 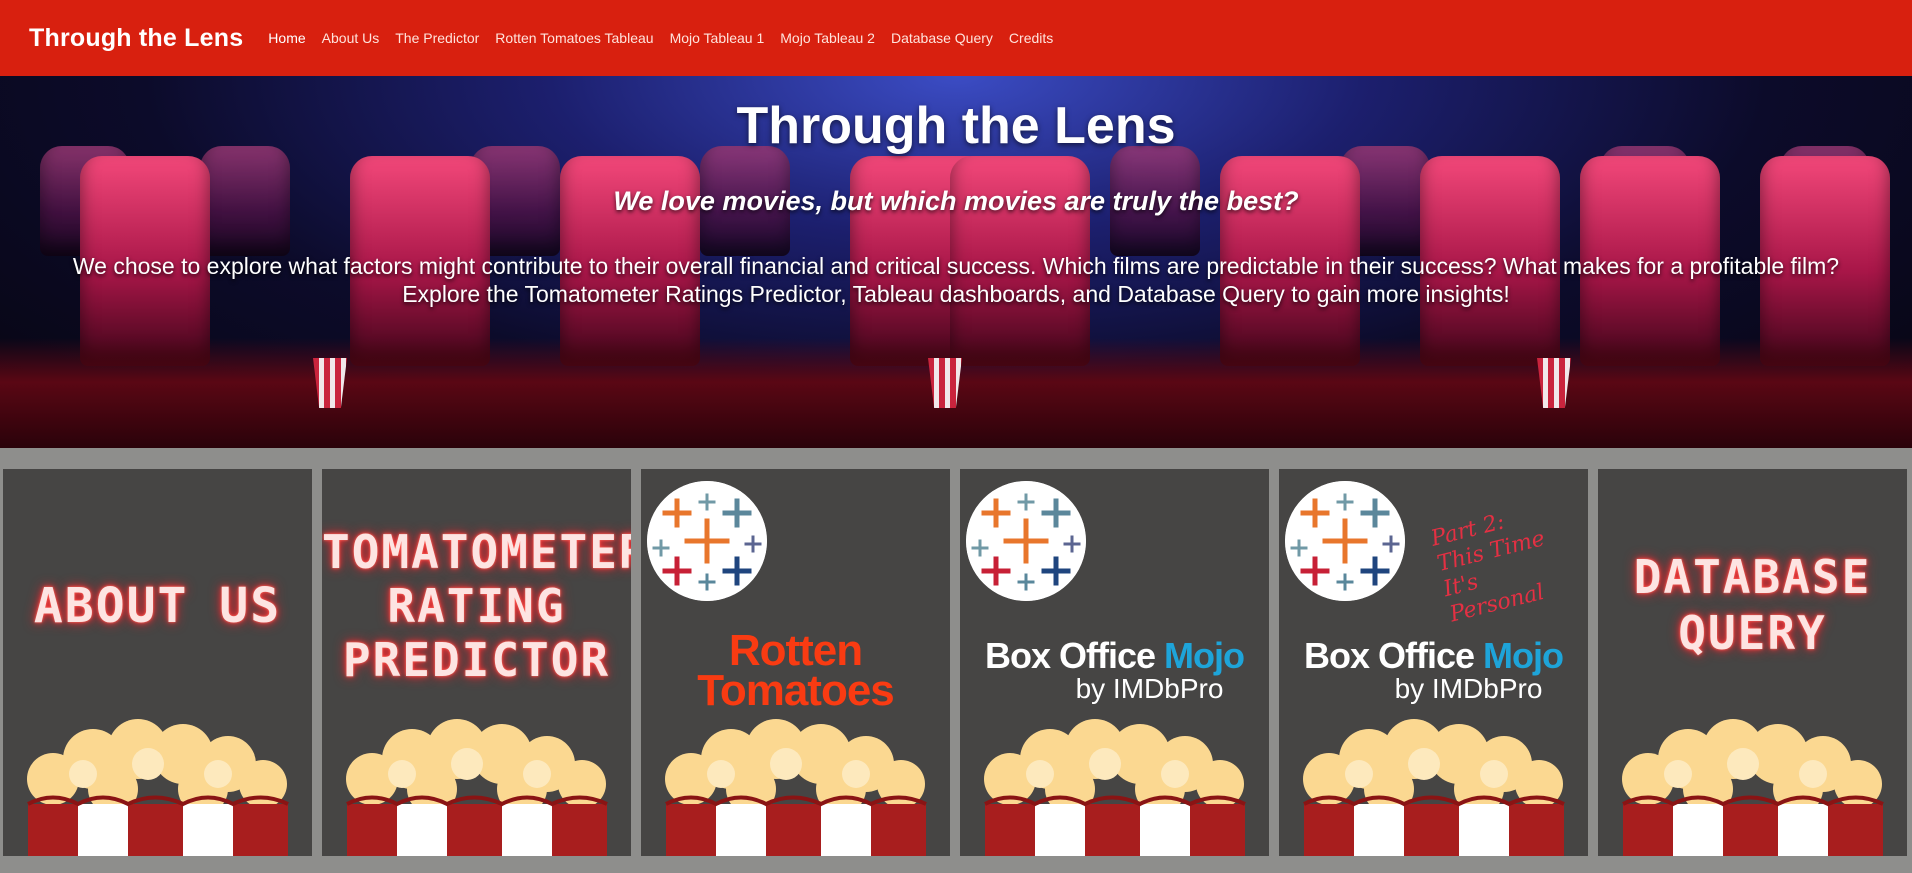 I want to click on card-tomatometer-predictor: TOMATOMETER RATING PREDICTOR, so click(x=476, y=662).